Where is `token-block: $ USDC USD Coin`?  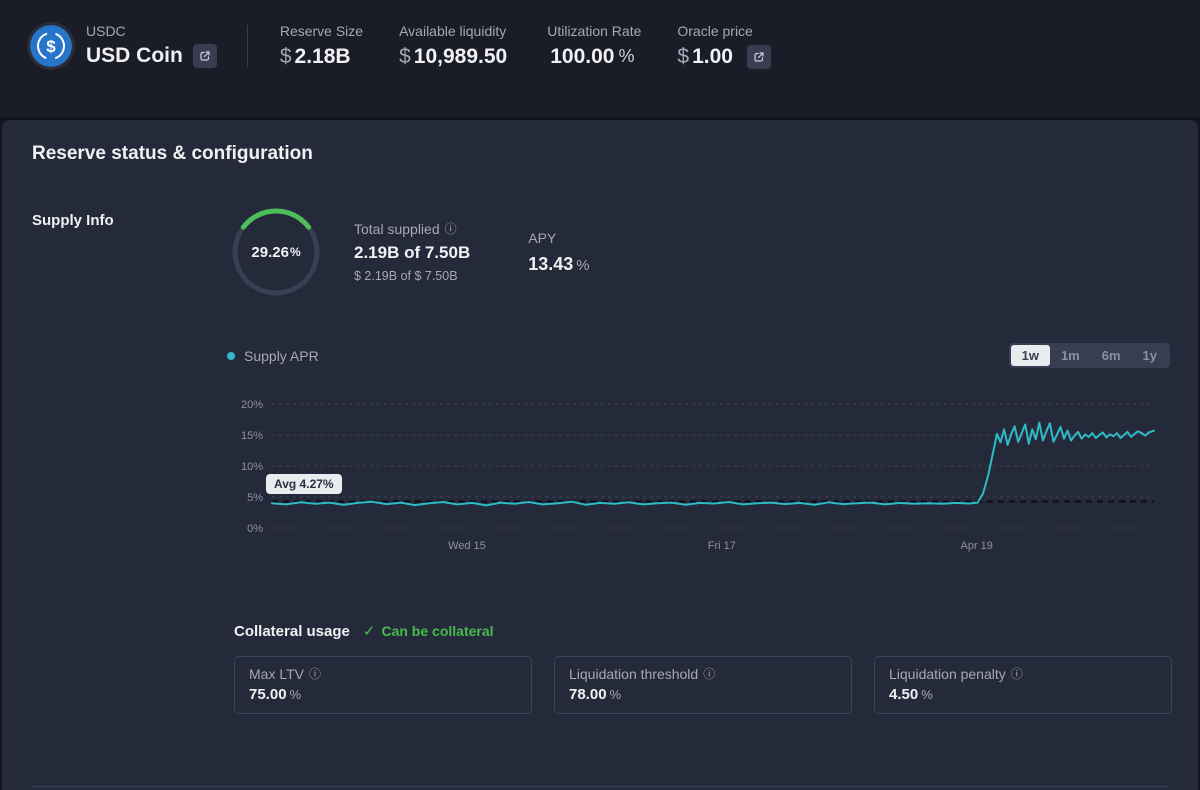
token-block: $ USDC USD Coin is located at coordinates (123, 45).